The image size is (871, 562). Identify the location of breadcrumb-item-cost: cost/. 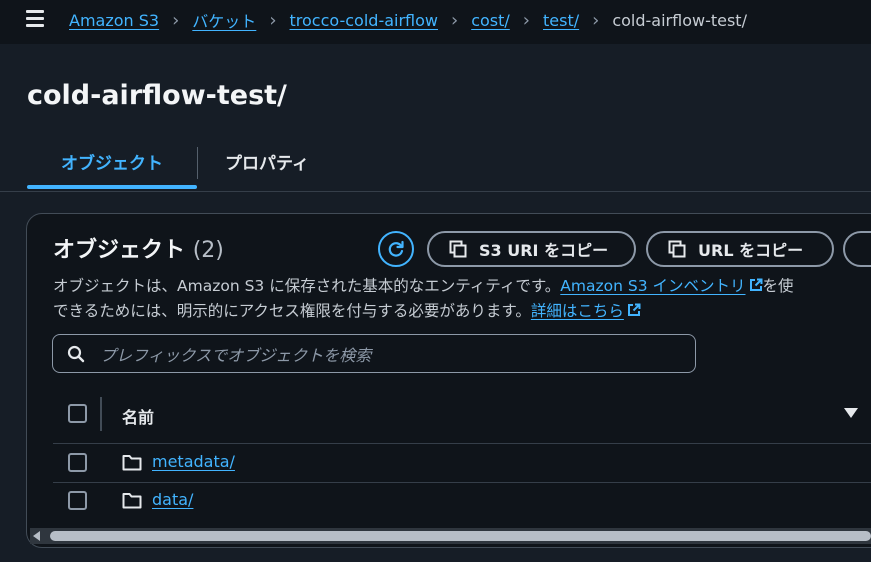
(490, 20).